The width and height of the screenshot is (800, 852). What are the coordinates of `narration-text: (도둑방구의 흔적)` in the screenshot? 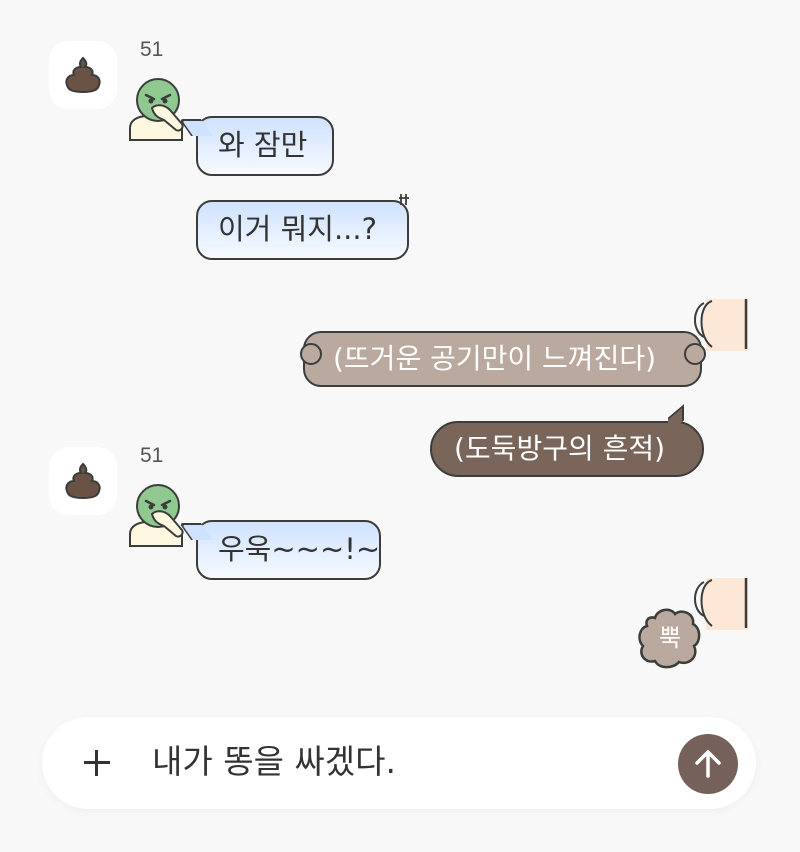 It's located at (560, 448).